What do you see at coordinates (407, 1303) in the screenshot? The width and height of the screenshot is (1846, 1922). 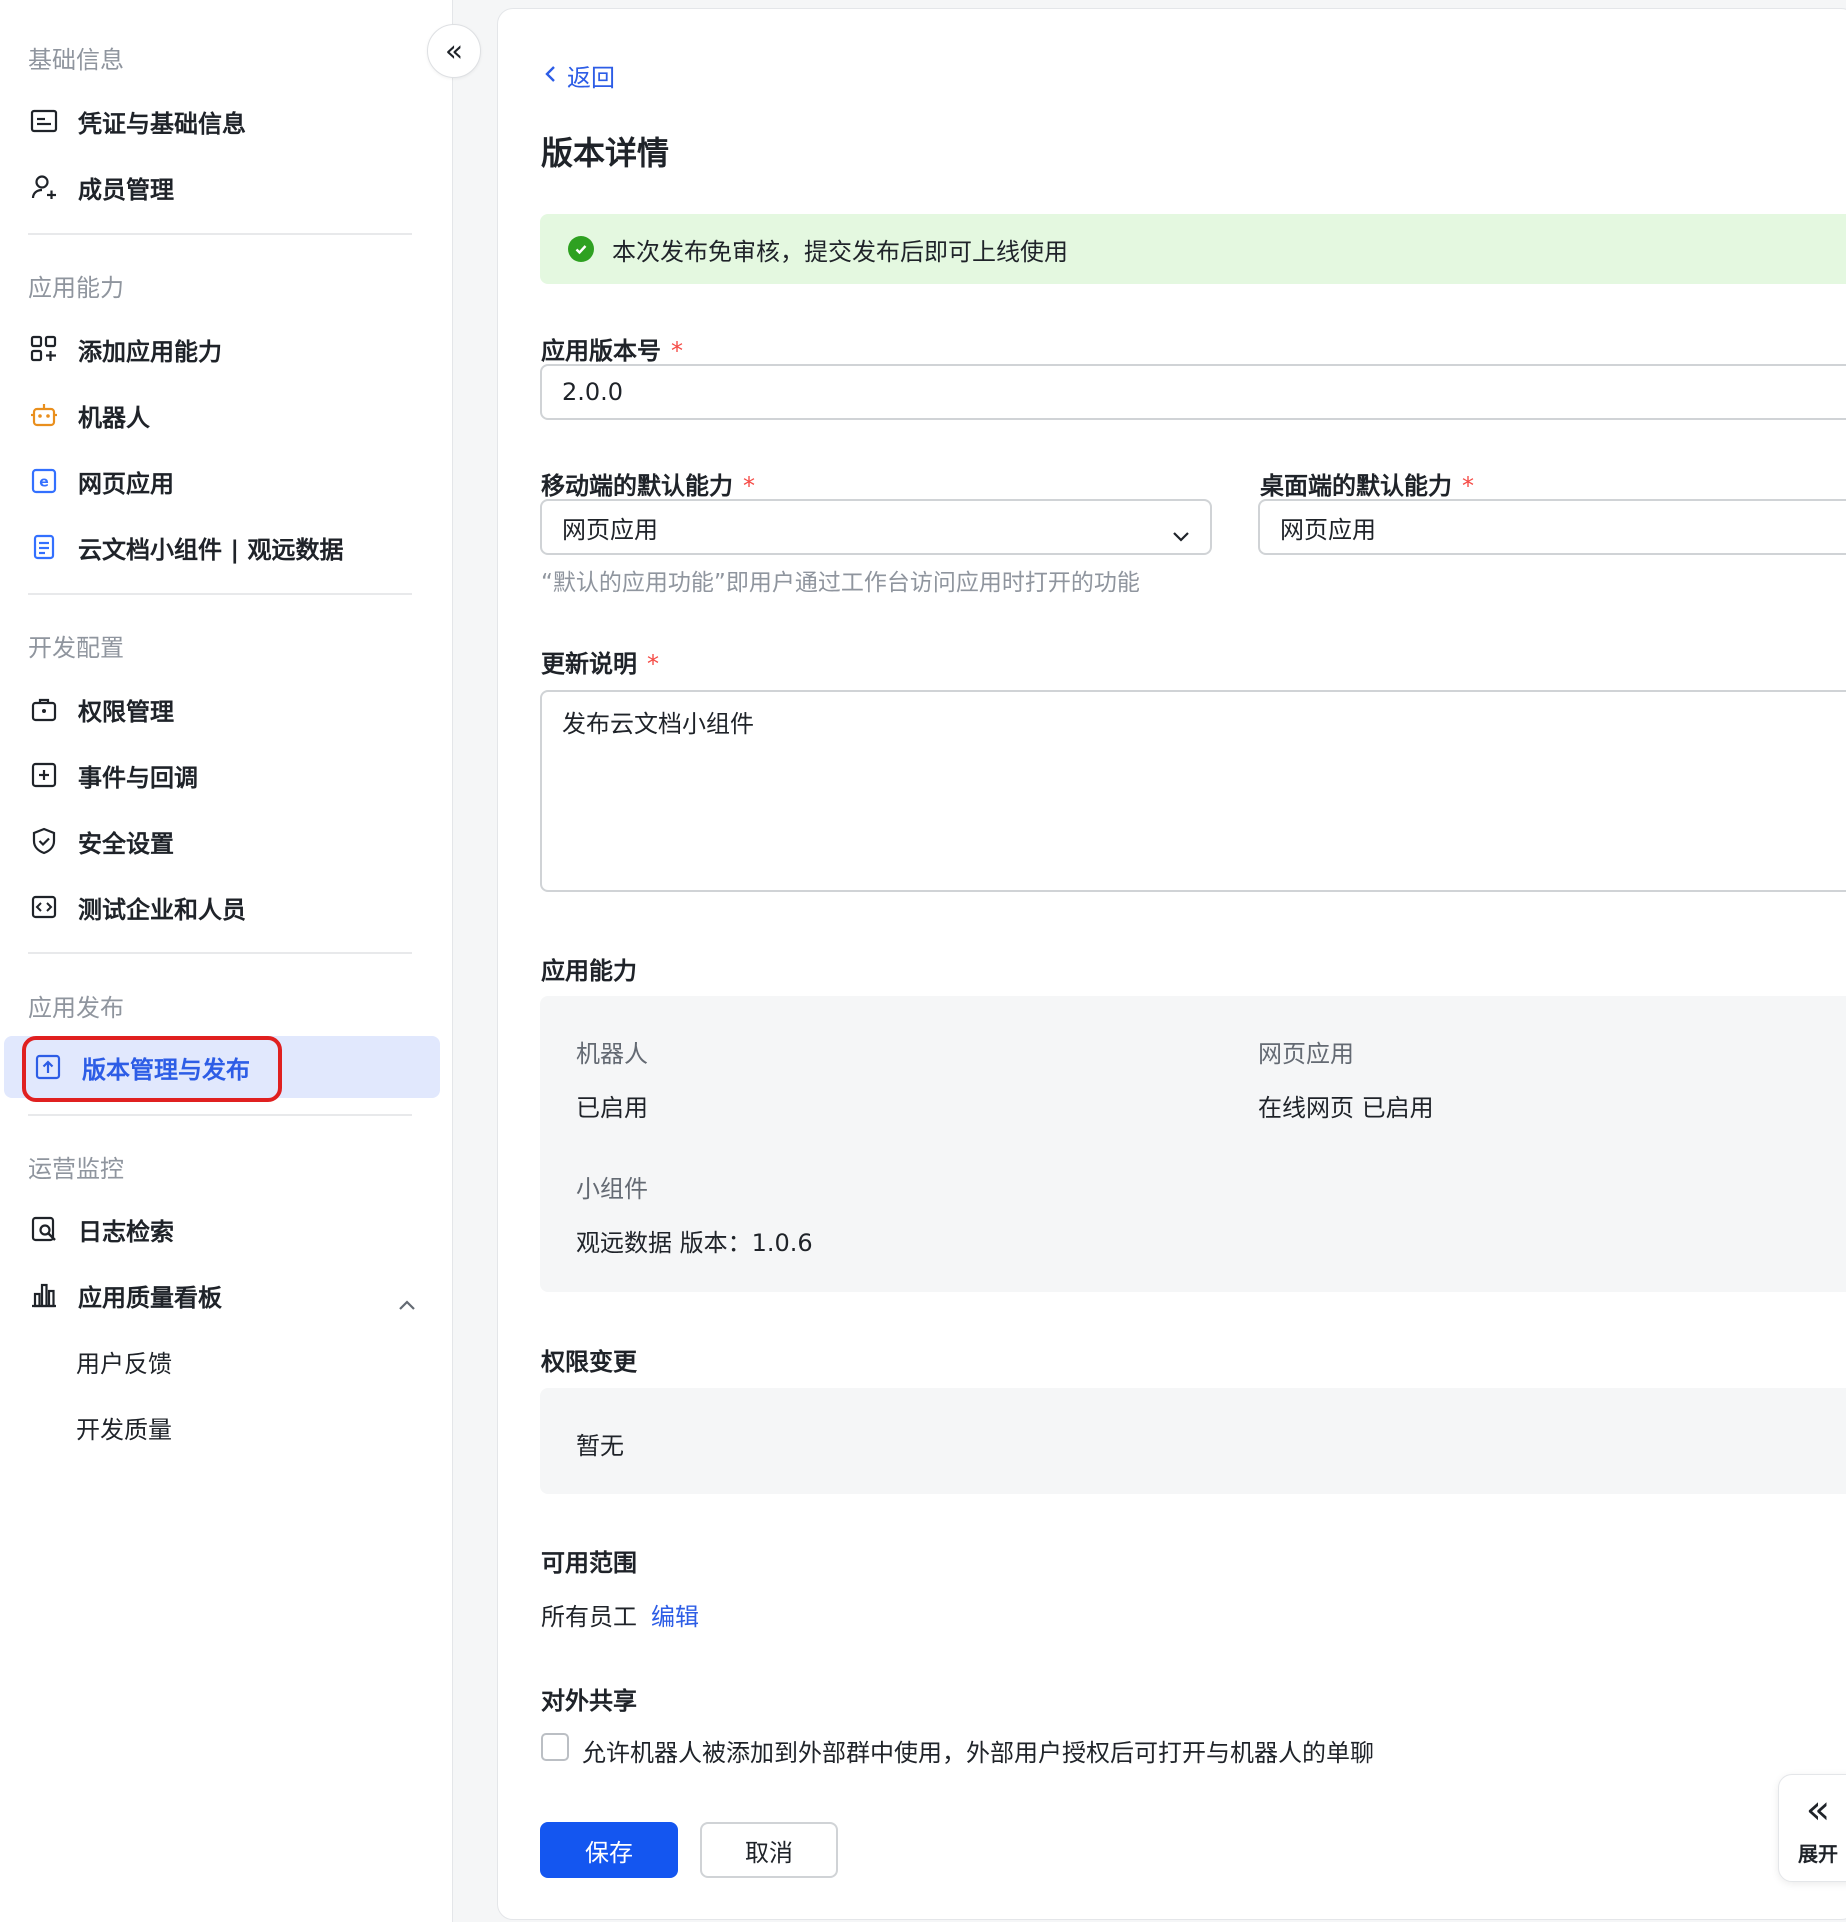 I see `chevron-up-icon` at bounding box center [407, 1303].